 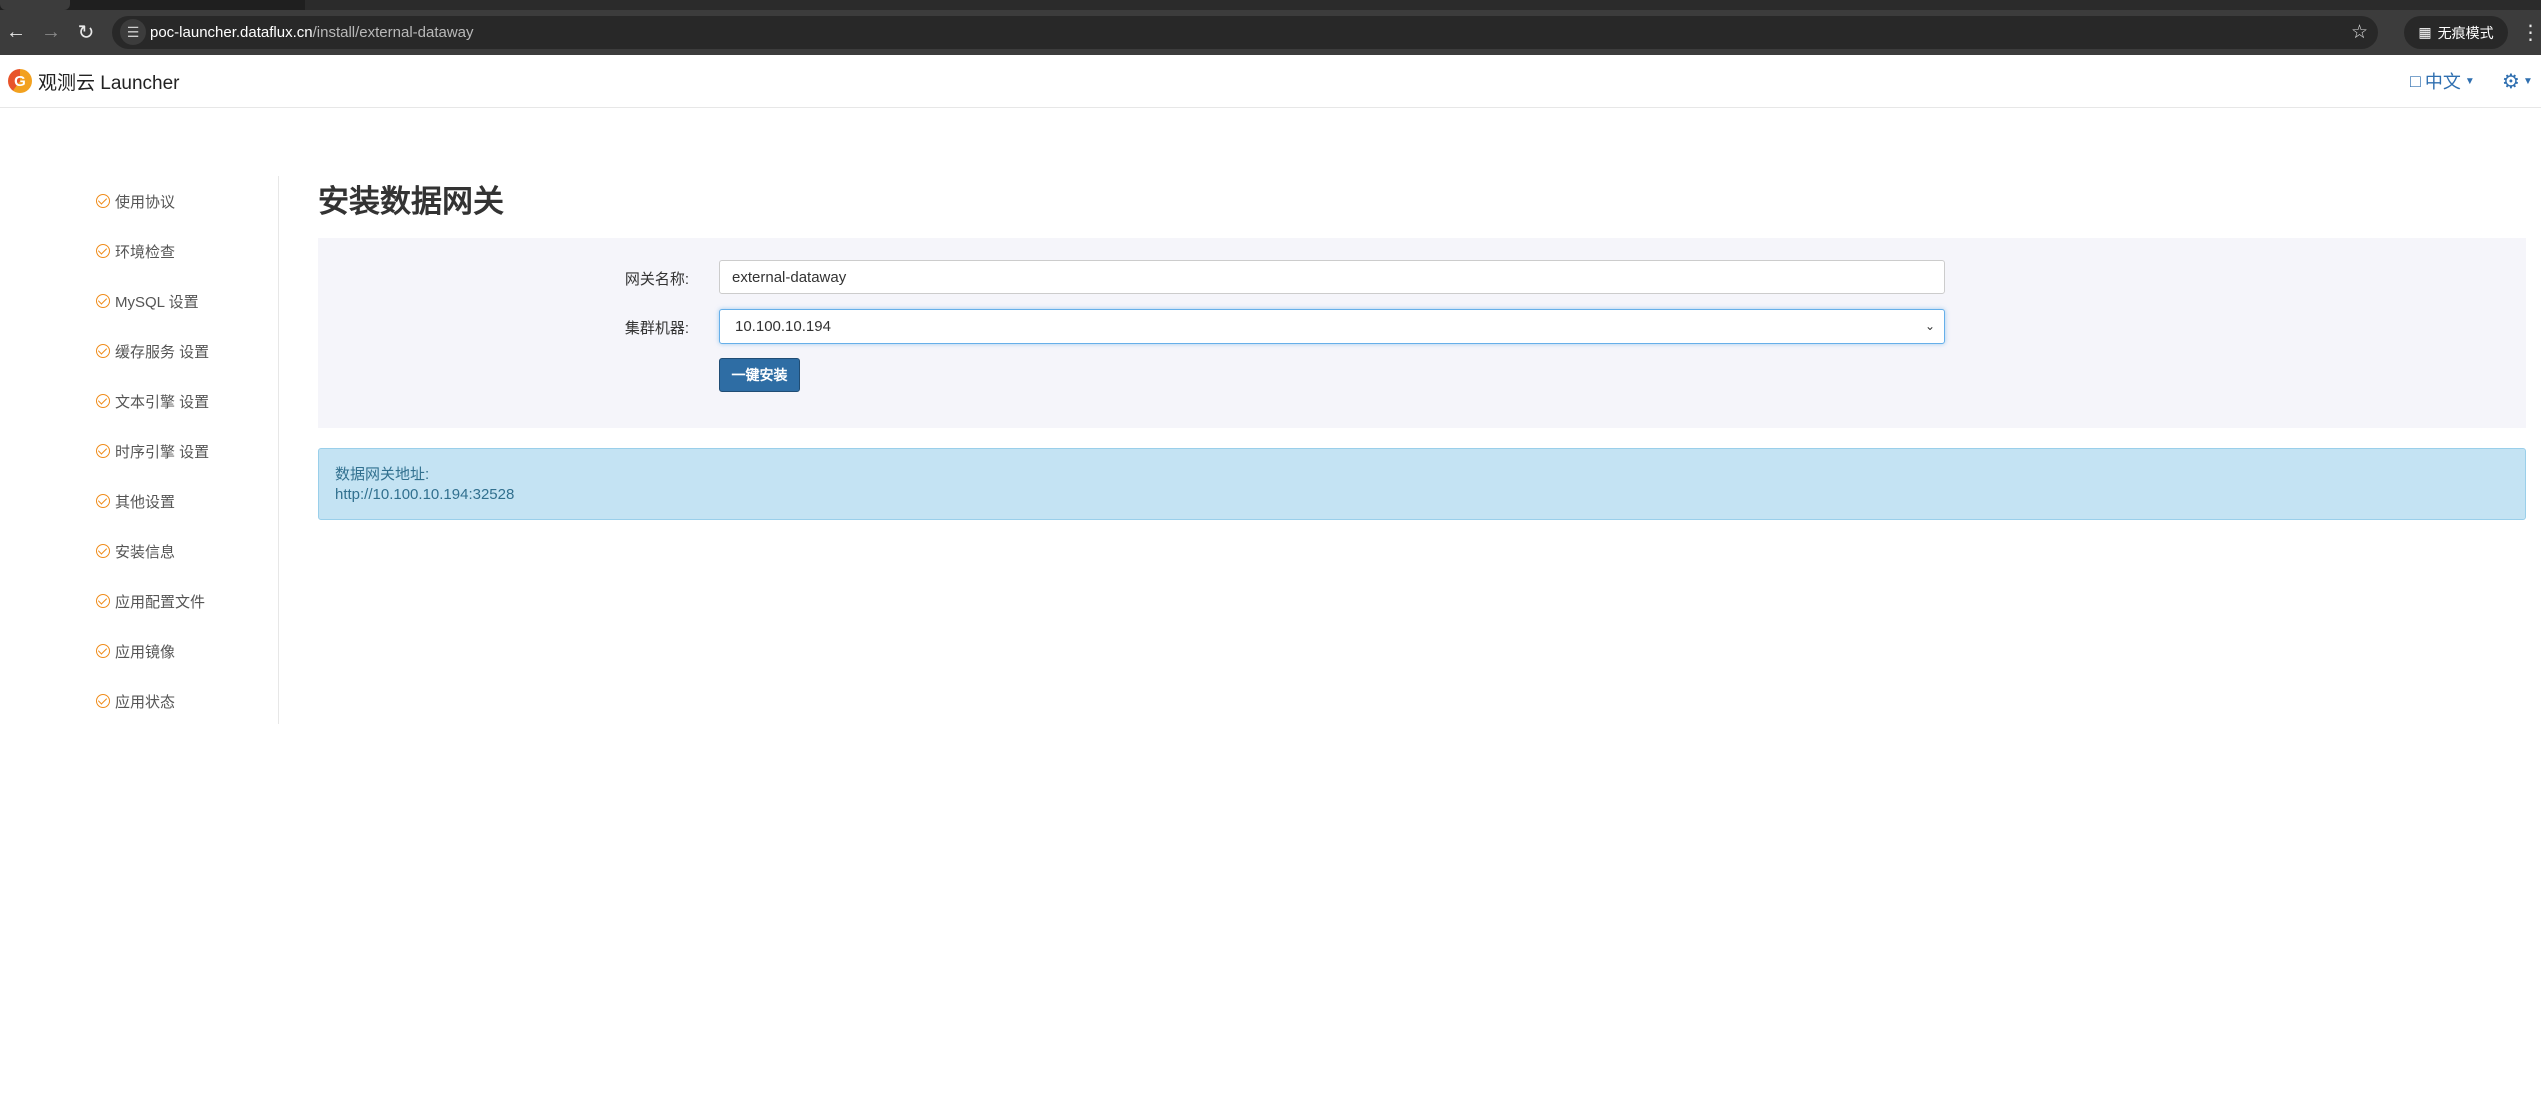 I want to click on brand: G 观测云 Launcher, so click(x=94, y=81).